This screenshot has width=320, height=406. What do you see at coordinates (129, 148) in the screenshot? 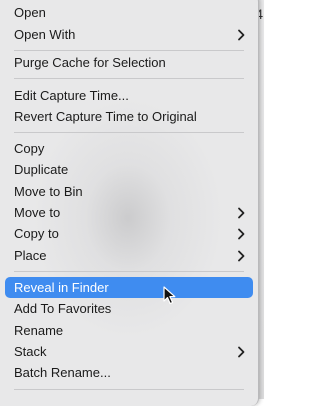
I see `menu-item-copy: Copy` at bounding box center [129, 148].